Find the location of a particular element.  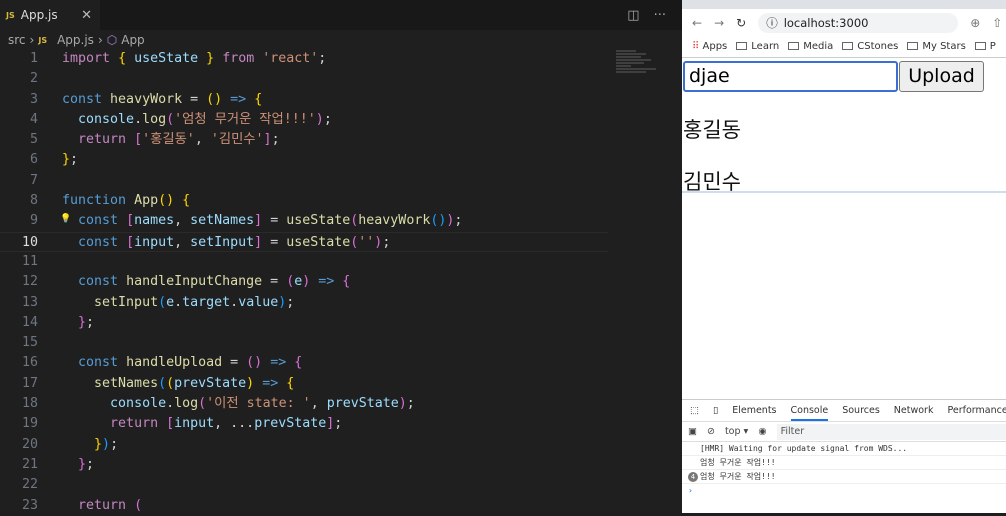

console-prompt: › is located at coordinates (844, 491).